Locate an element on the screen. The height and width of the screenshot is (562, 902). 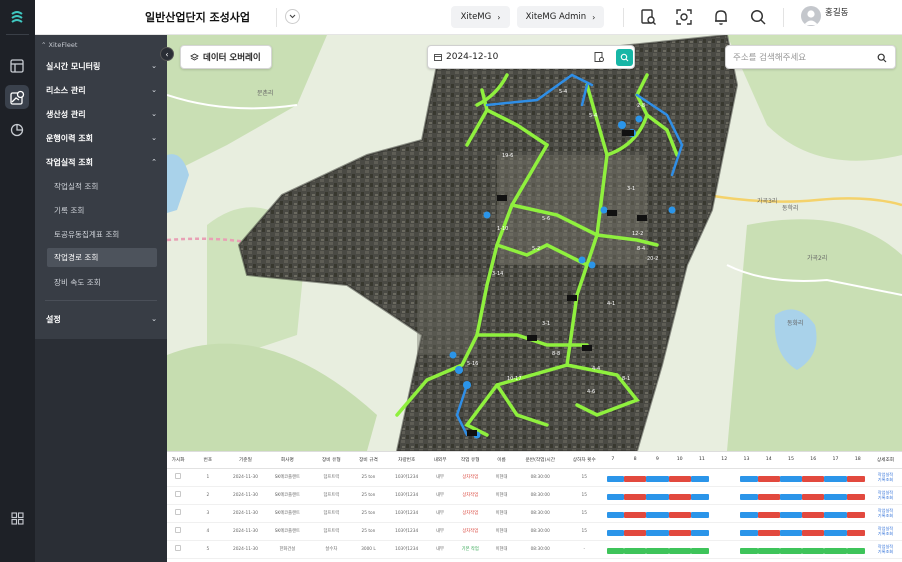
bell-icon is located at coordinates (721, 17).